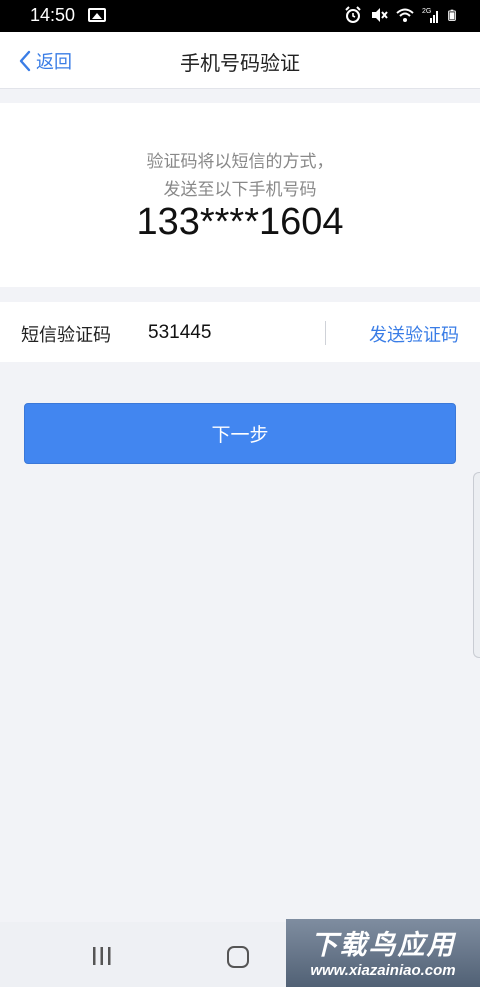 The width and height of the screenshot is (480, 987). I want to click on image-icon, so click(97, 15).